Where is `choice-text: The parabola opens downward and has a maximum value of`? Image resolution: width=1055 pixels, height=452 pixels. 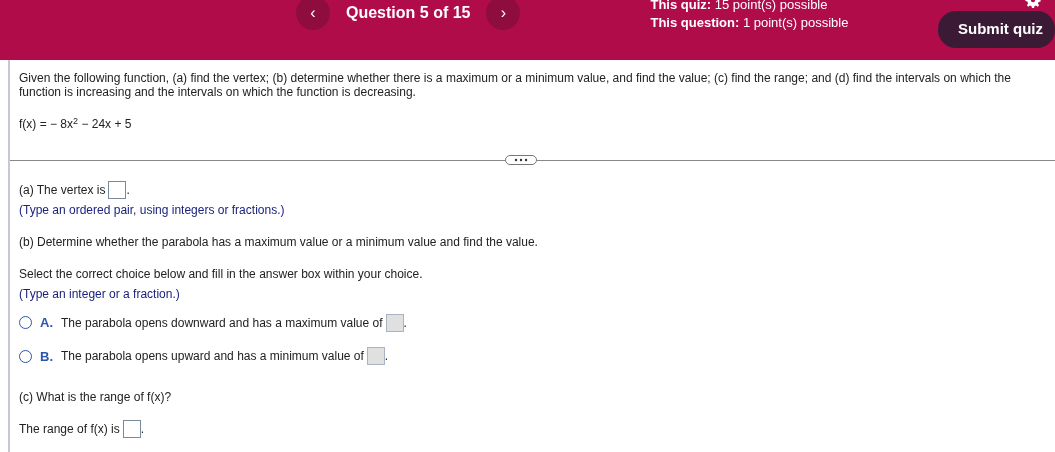
choice-text: The parabola opens downward and has a maximum value of is located at coordinates (222, 323).